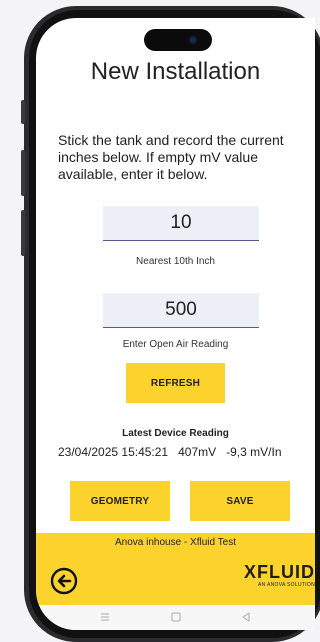 Image resolution: width=320 pixels, height=642 pixels. What do you see at coordinates (105, 617) in the screenshot?
I see `menu-lines-icon` at bounding box center [105, 617].